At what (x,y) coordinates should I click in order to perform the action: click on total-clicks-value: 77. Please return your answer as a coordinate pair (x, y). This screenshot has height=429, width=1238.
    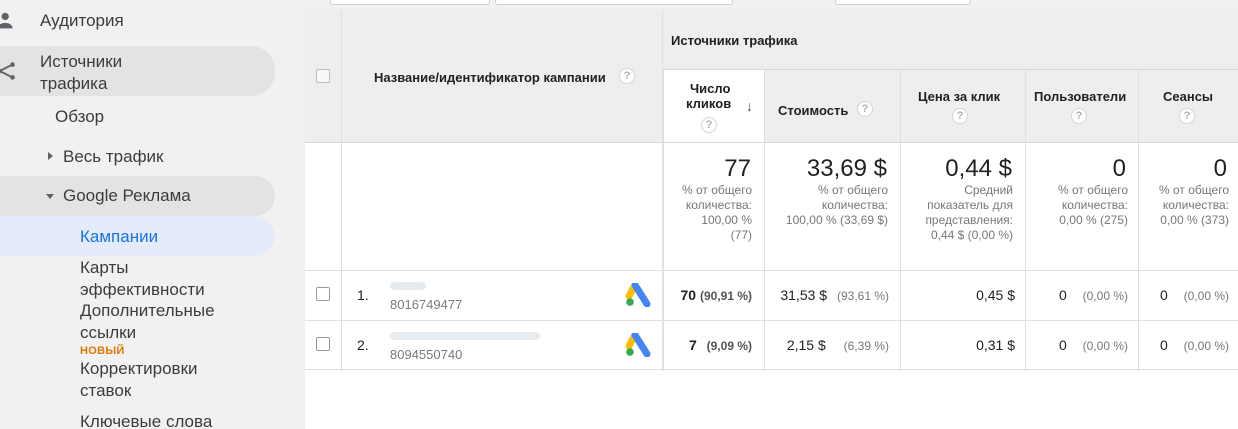
    Looking at the image, I should click on (737, 168).